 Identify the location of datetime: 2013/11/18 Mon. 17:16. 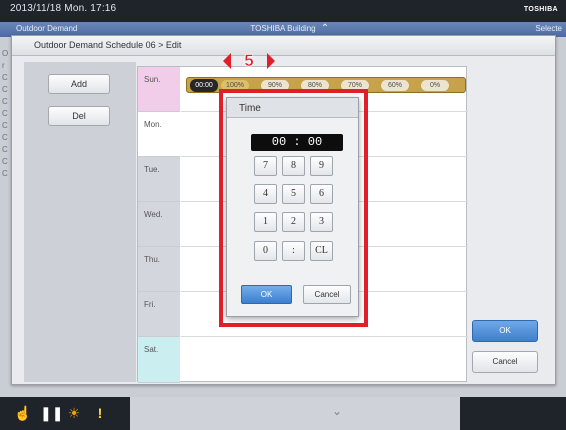
(63, 8).